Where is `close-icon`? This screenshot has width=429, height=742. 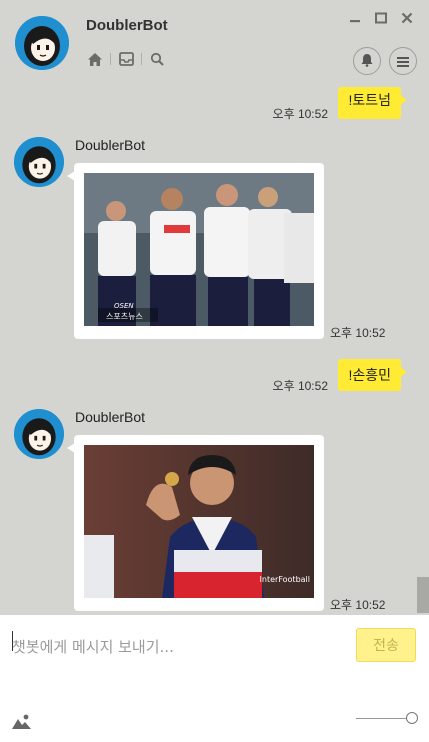
close-icon is located at coordinates (407, 18).